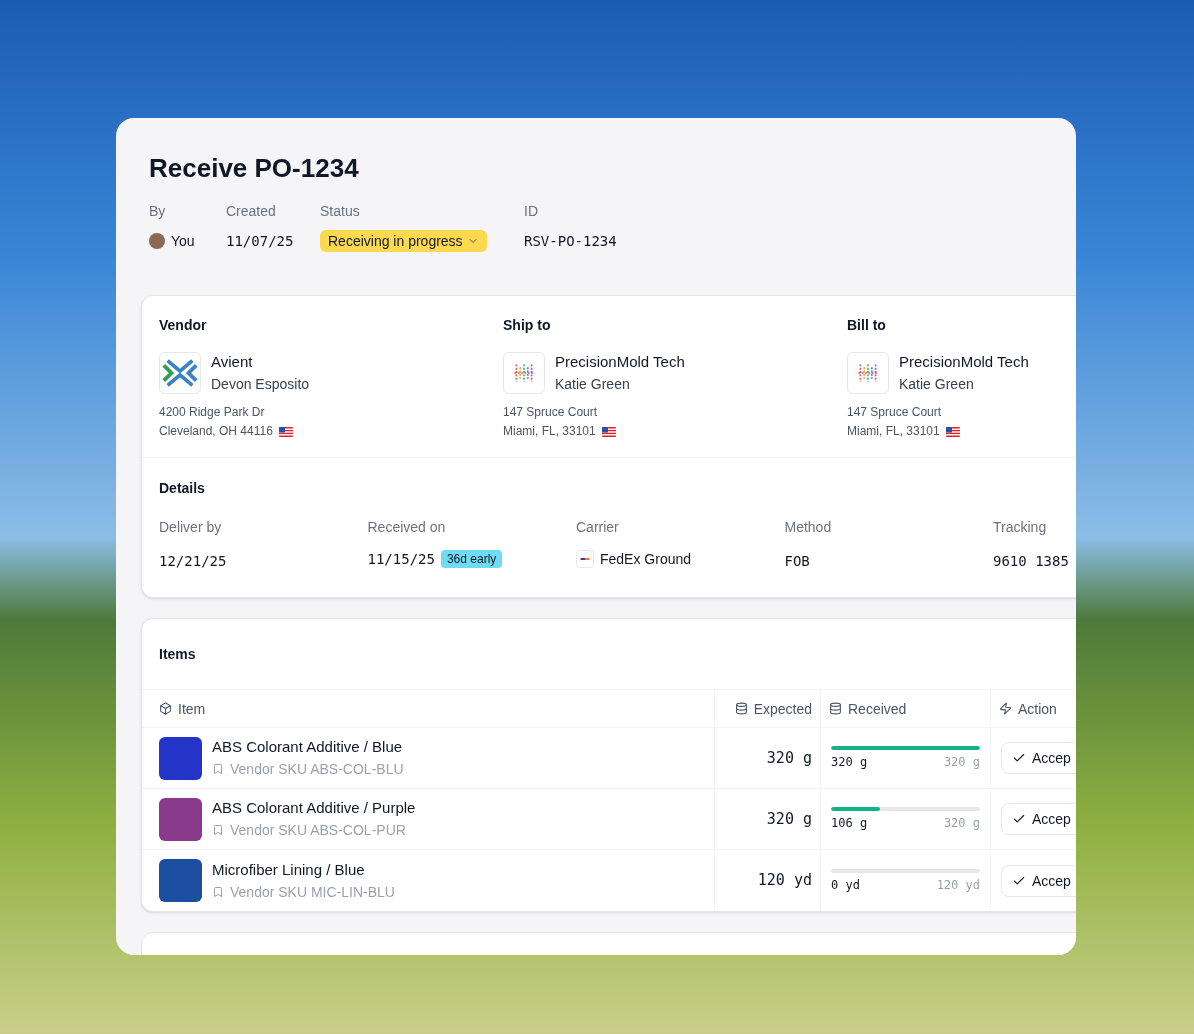 This screenshot has height=1034, width=1194. Describe the element at coordinates (260, 241) in the screenshot. I see `meta-value: 11/07/25` at that location.